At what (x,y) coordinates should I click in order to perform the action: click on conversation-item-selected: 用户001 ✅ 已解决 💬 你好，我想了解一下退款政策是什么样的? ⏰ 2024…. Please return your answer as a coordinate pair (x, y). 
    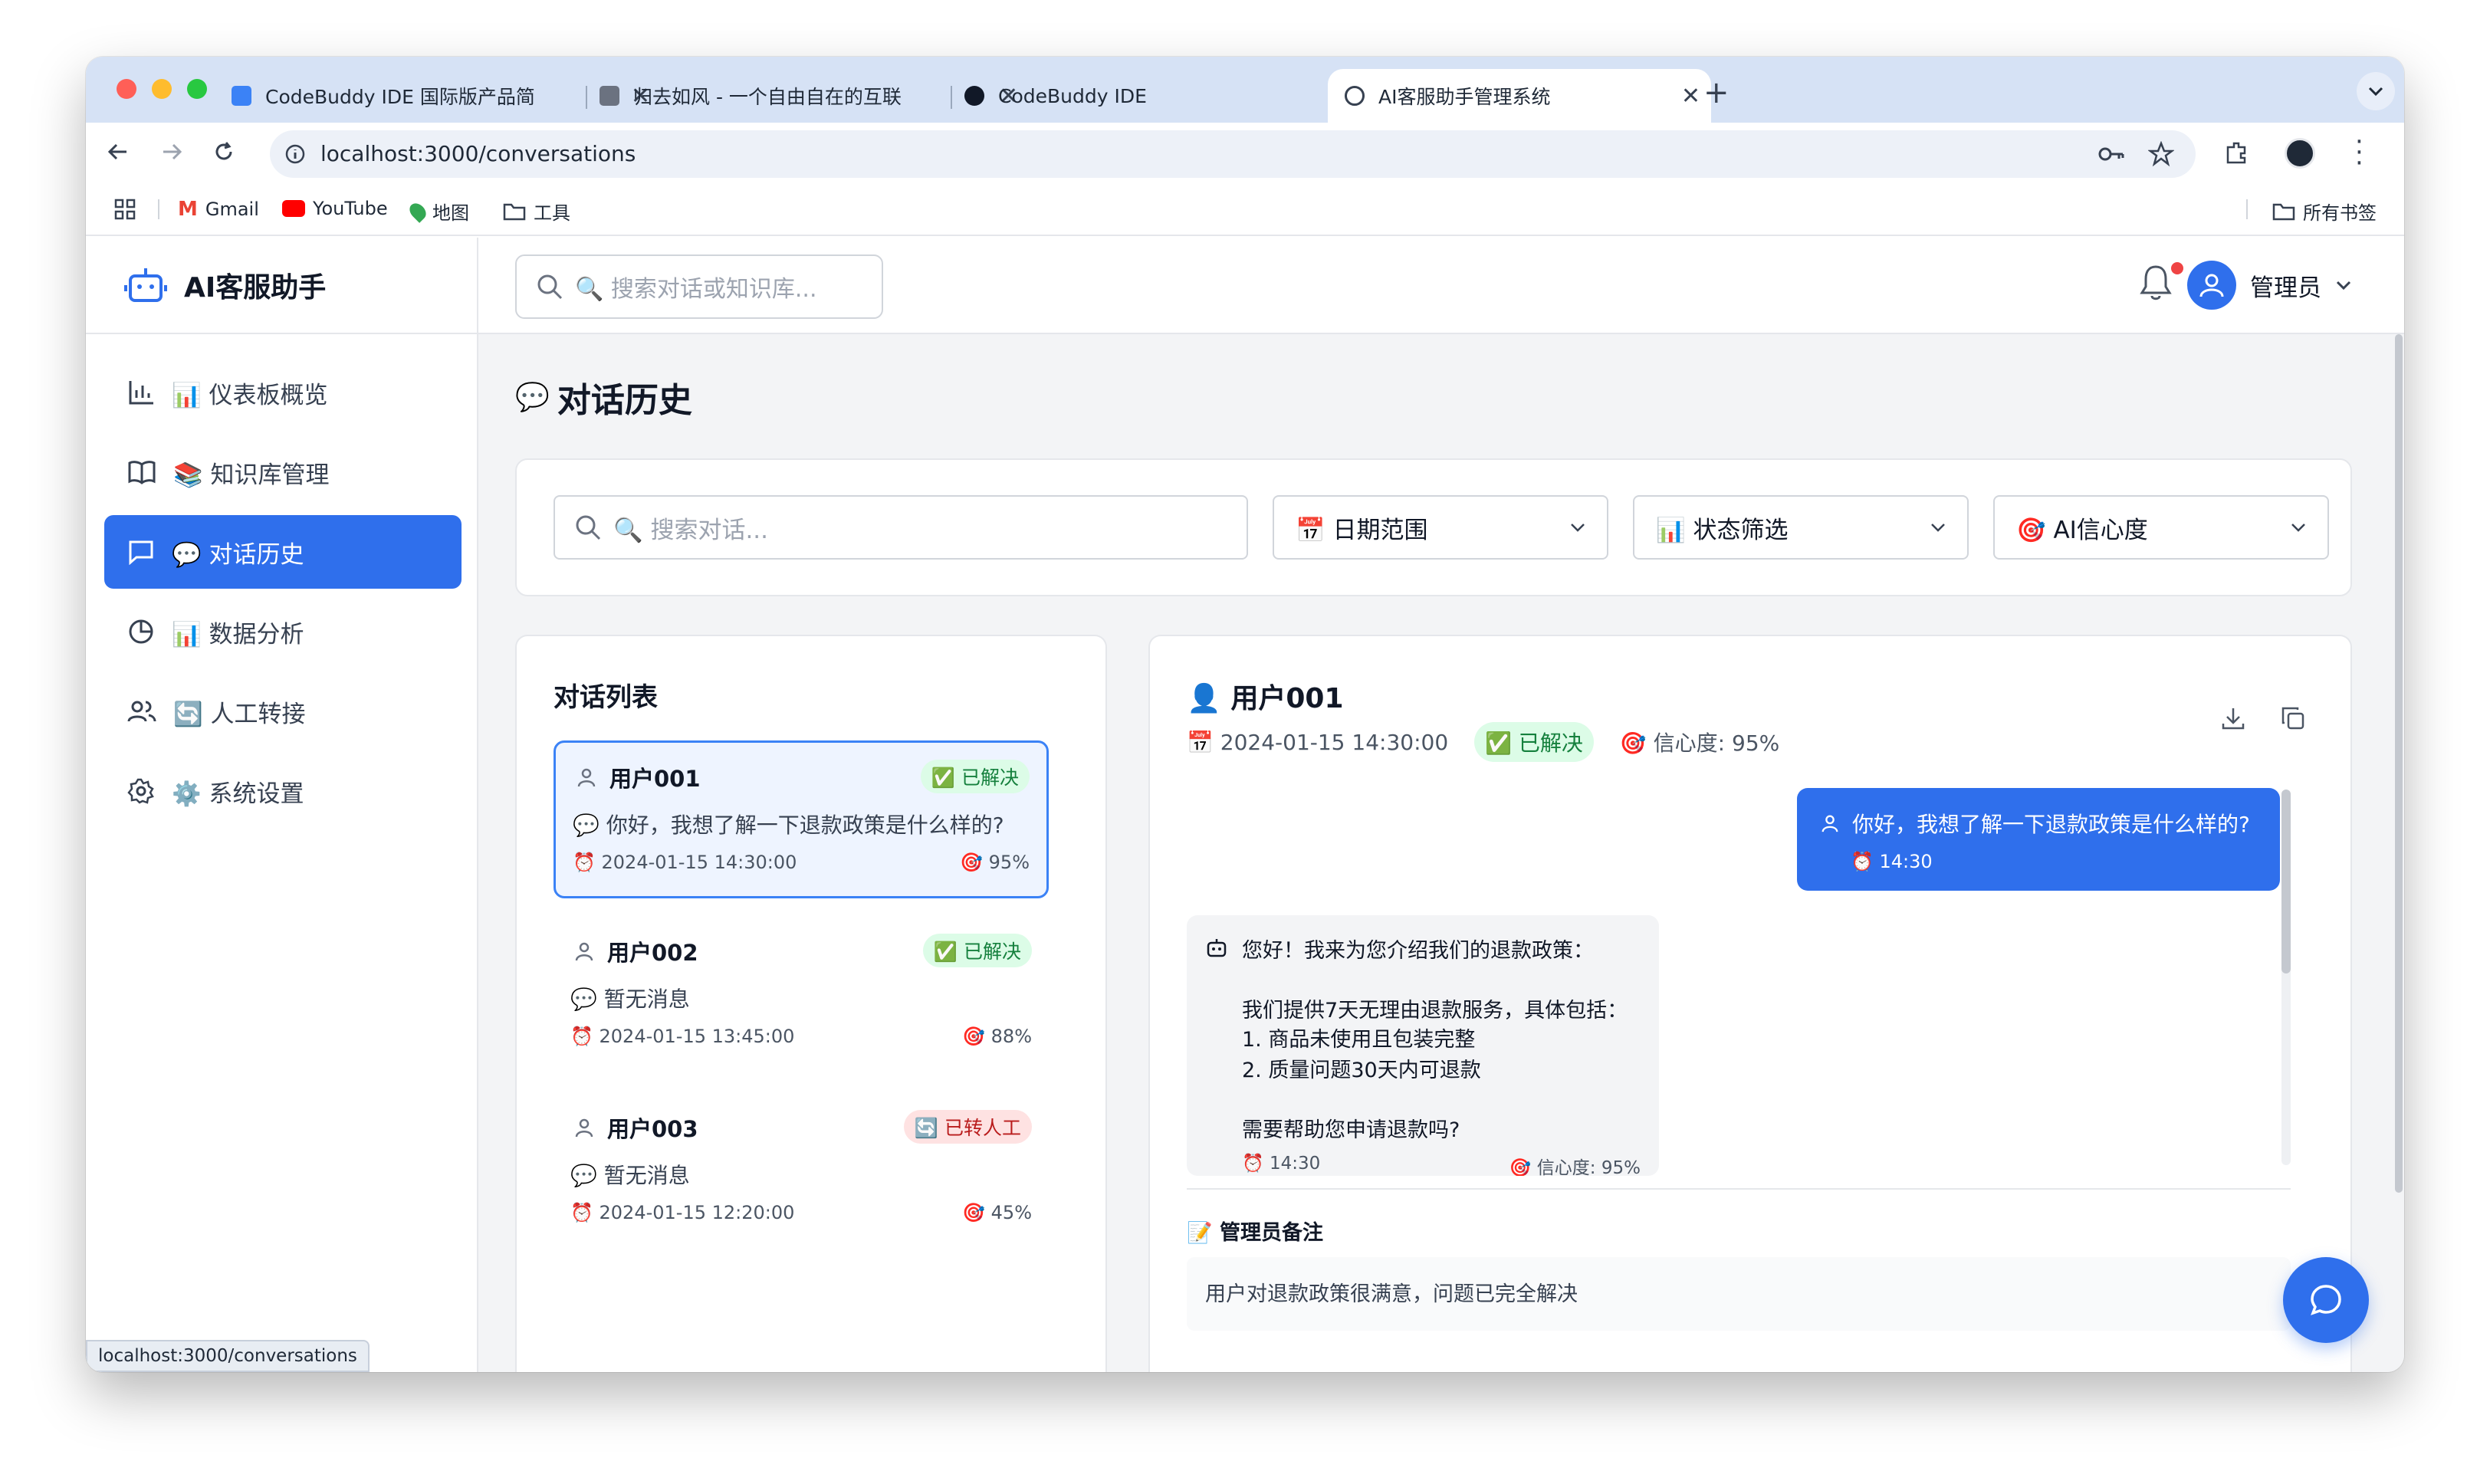
    Looking at the image, I should click on (801, 819).